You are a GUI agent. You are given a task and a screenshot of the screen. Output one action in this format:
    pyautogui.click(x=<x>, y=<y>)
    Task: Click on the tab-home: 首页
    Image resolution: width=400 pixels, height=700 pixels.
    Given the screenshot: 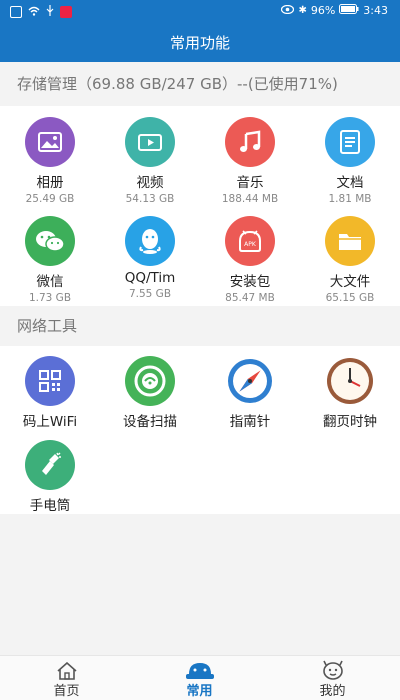 What is the action you would take?
    pyautogui.click(x=66, y=677)
    